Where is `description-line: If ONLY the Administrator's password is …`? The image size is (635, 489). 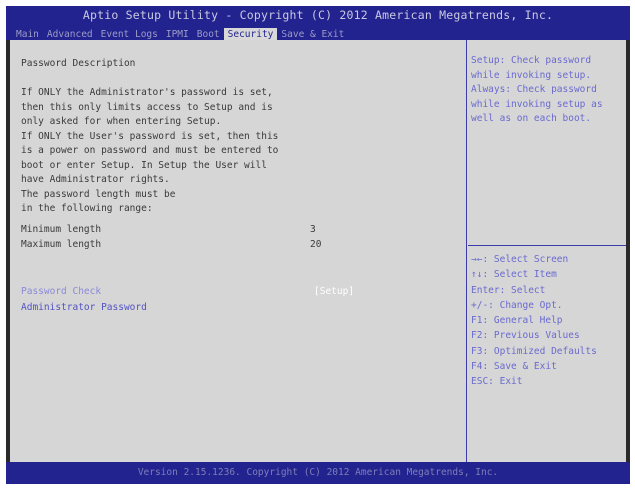
description-line: If ONLY the Administrator's password is … is located at coordinates (147, 92).